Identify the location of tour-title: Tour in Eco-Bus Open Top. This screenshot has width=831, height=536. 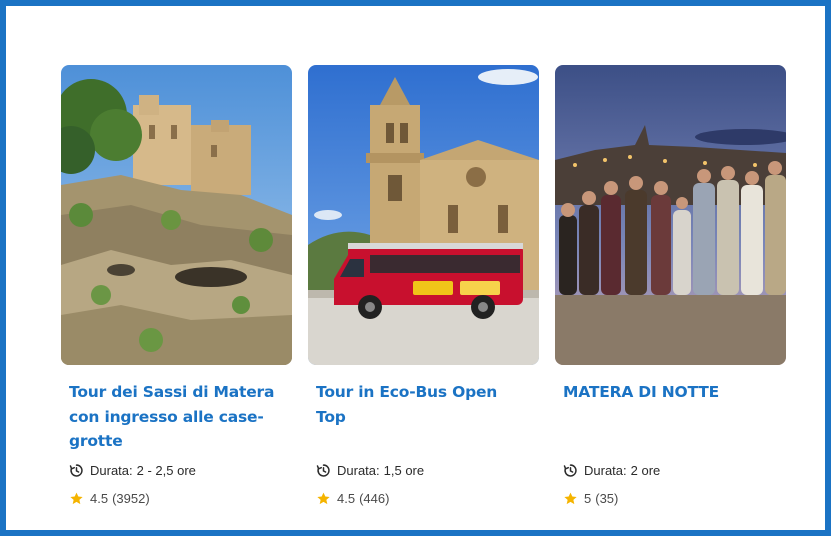
(423, 417).